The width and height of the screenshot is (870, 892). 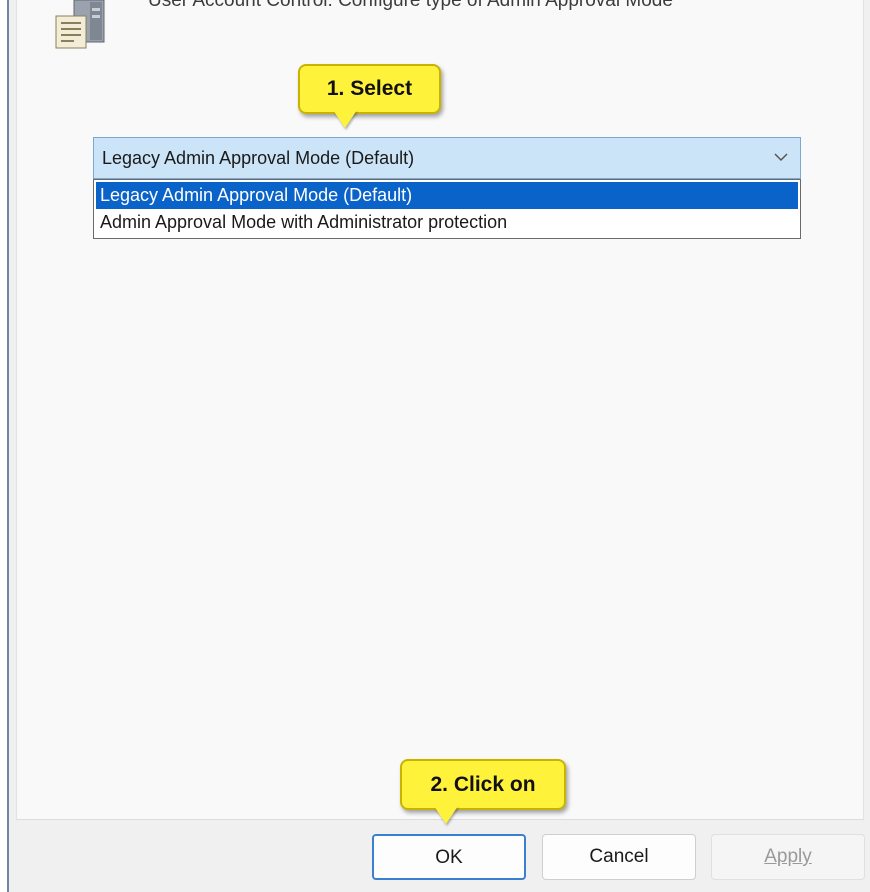 I want to click on click-callout-pointer, so click(x=446, y=815).